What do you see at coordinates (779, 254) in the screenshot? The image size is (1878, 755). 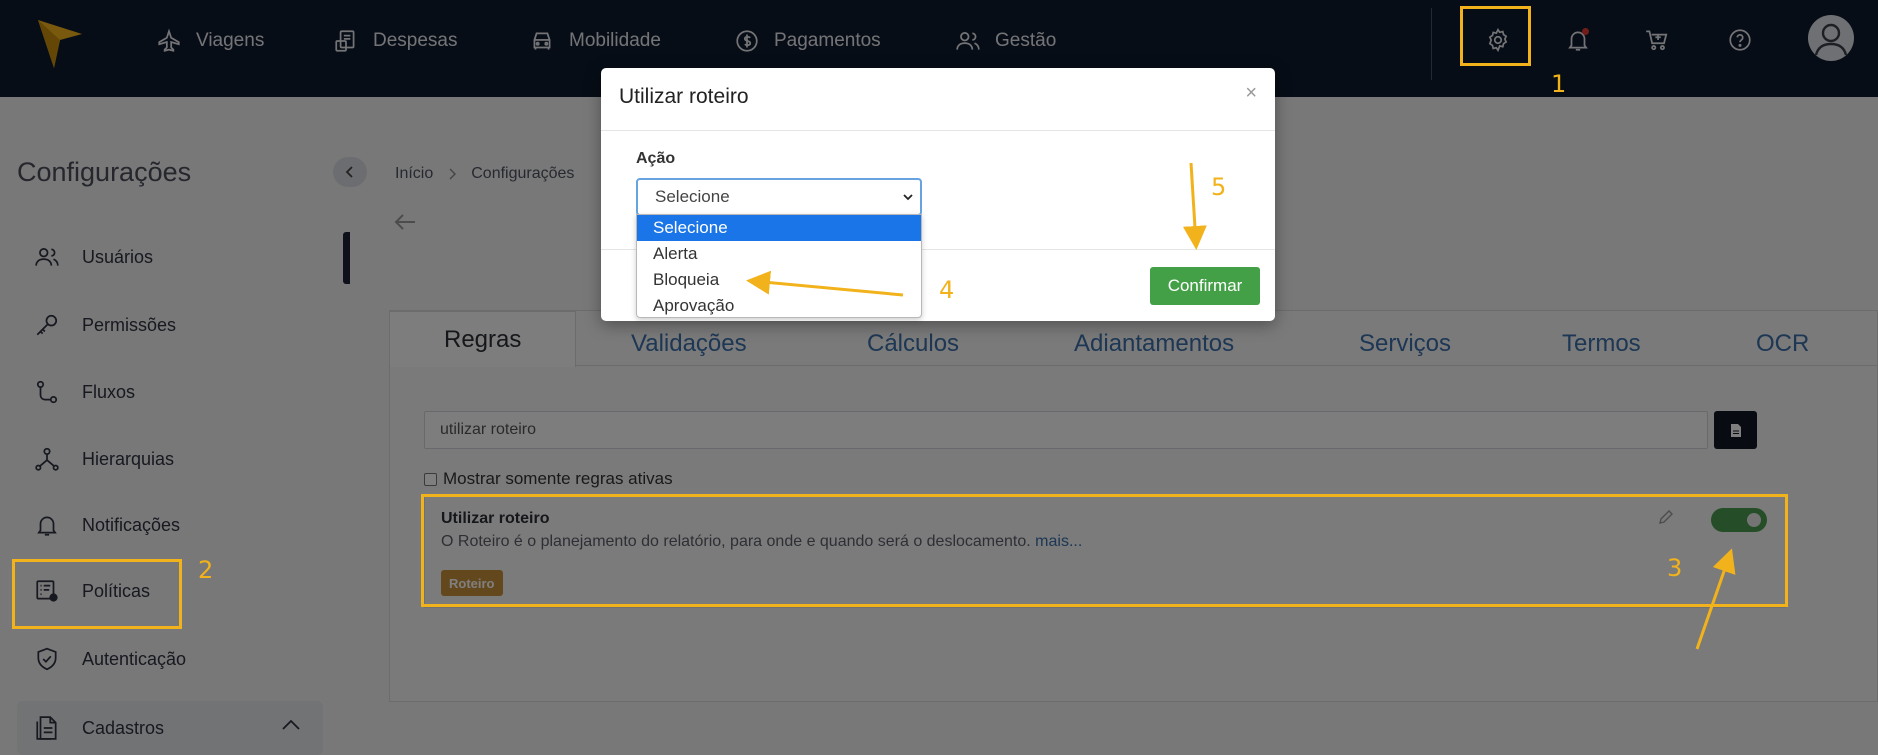 I see `option-alerta: Alerta` at bounding box center [779, 254].